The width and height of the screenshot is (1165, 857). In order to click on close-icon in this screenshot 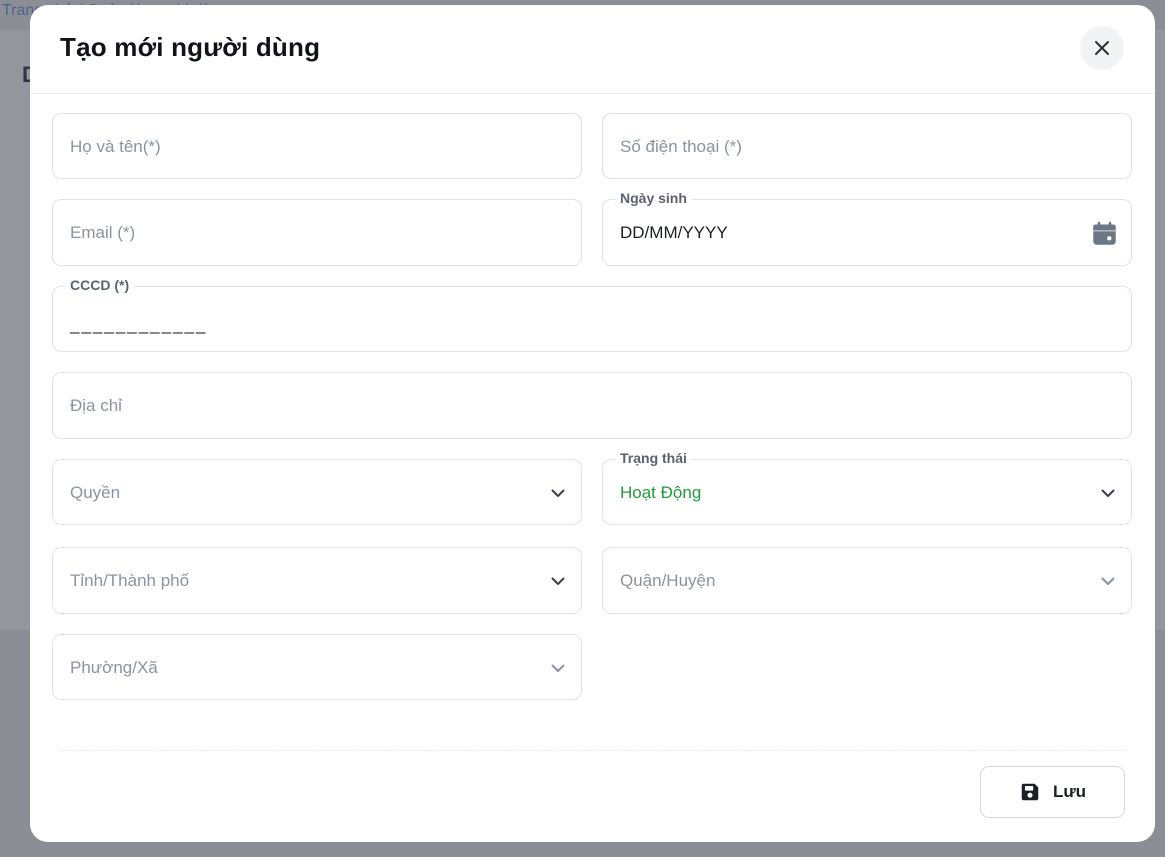, I will do `click(1102, 48)`.